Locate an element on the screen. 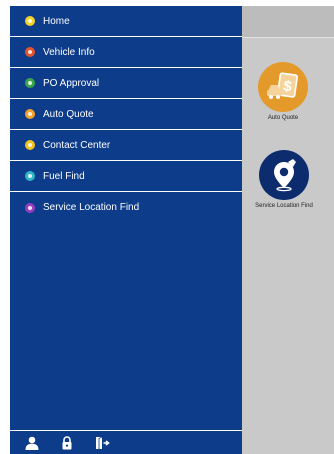 Image resolution: width=334 pixels, height=454 pixels. menu-item-home: Home is located at coordinates (126, 21).